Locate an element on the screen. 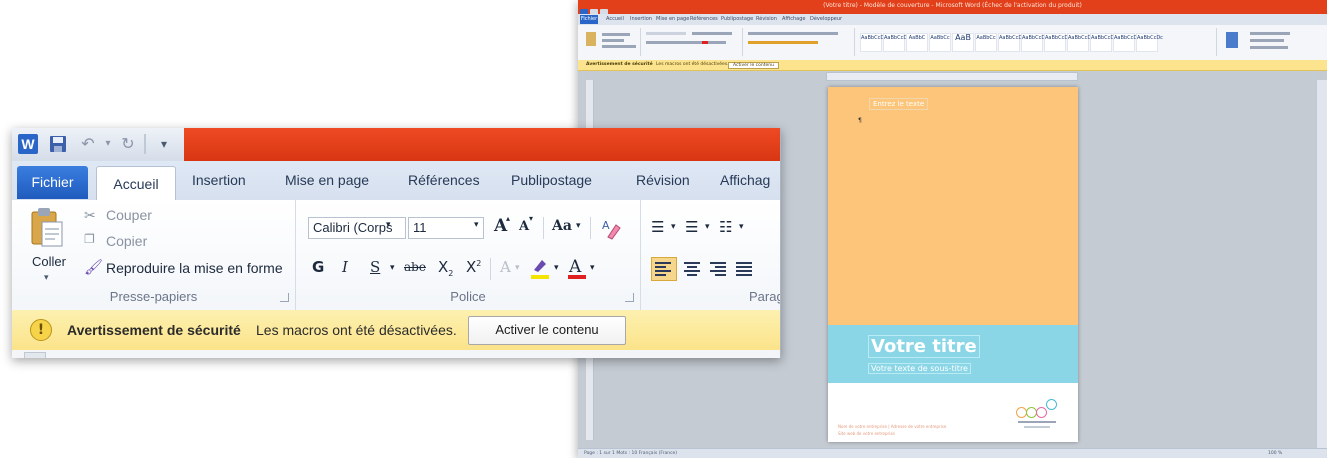 This screenshot has height=458, width=1327. numbering-icon: ☰ is located at coordinates (691, 227).